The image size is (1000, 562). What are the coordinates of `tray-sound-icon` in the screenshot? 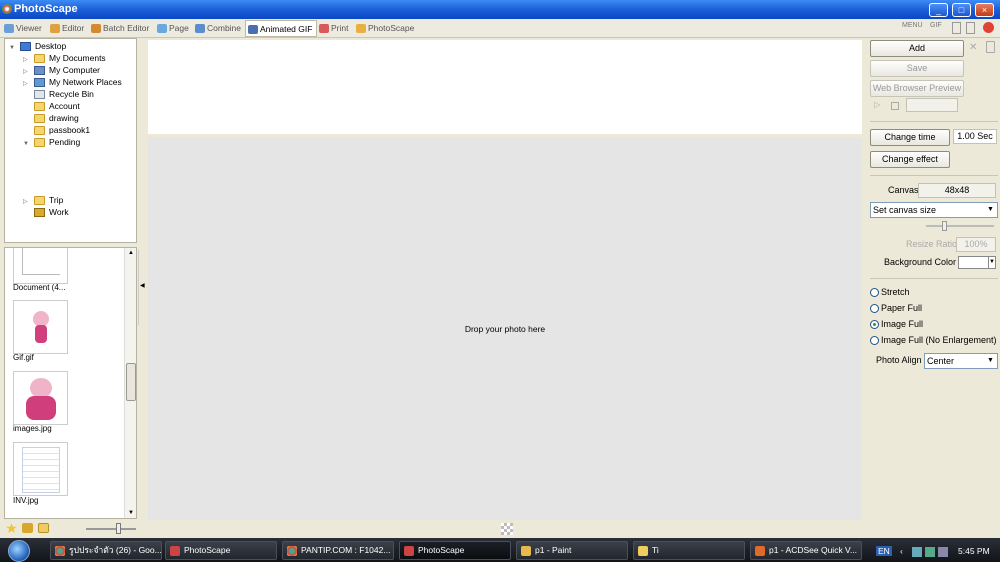 It's located at (917, 552).